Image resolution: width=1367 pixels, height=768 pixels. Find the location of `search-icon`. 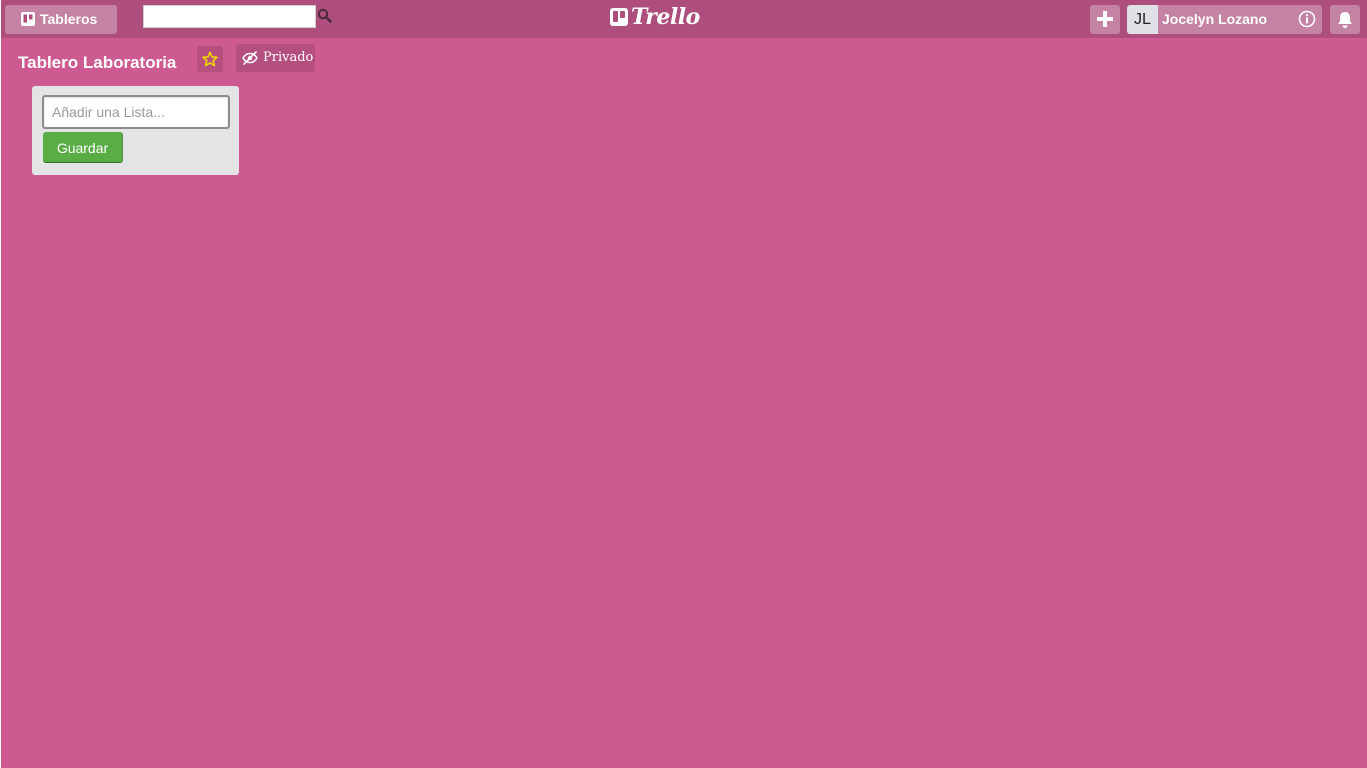

search-icon is located at coordinates (325, 16).